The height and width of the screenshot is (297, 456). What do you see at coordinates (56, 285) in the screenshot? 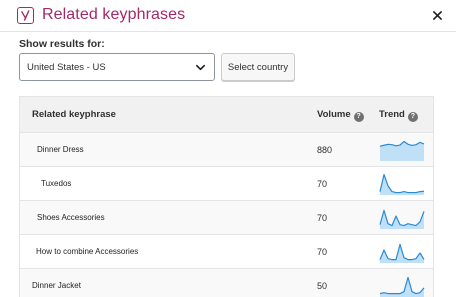
I see `keyphrase-cell: Dinner Jacket` at bounding box center [56, 285].